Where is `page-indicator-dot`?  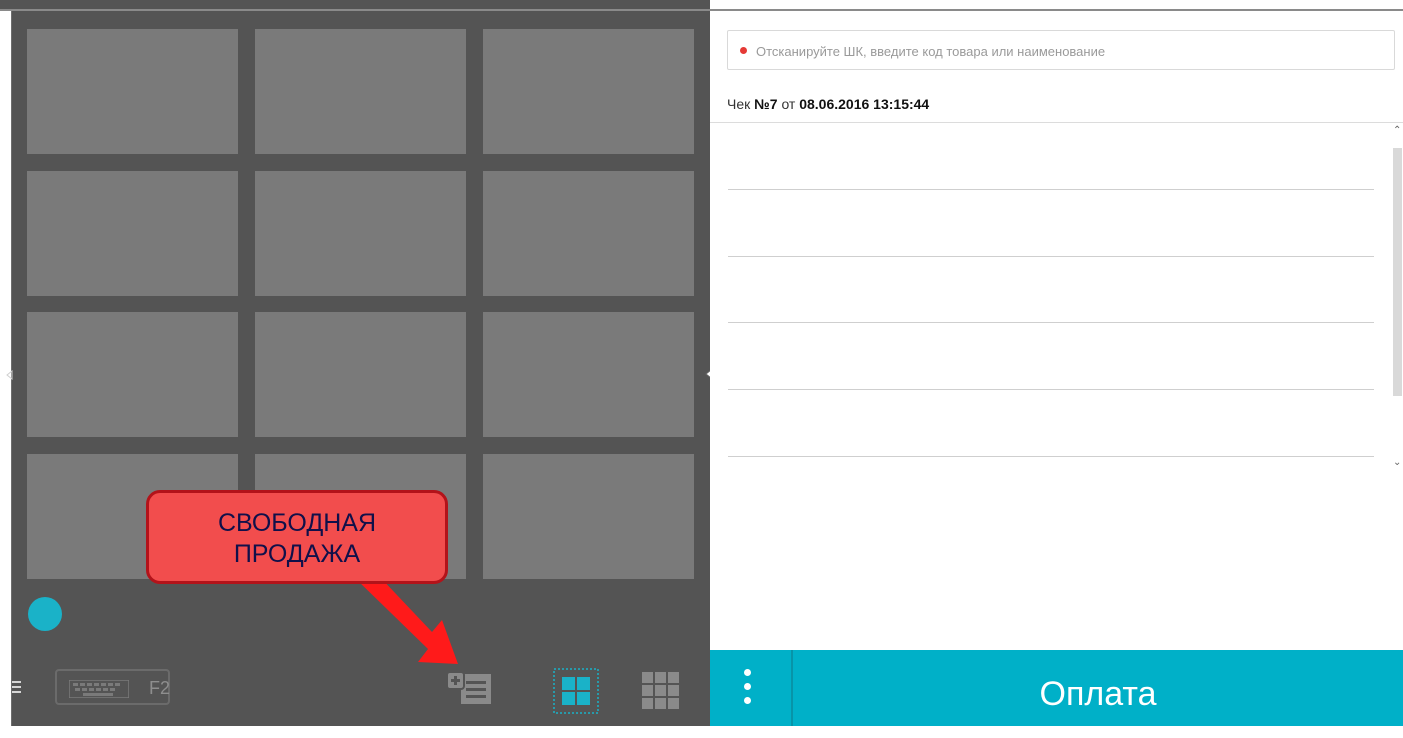 page-indicator-dot is located at coordinates (45, 614).